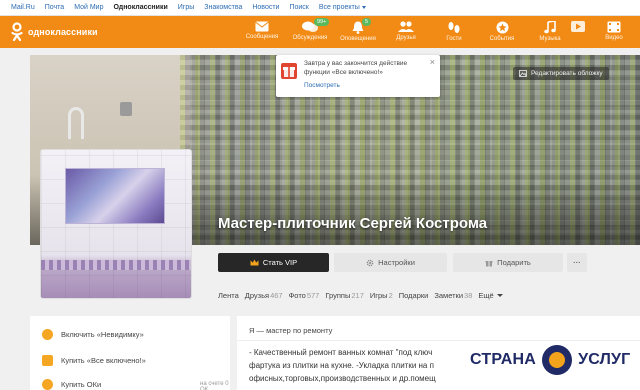 The width and height of the screenshot is (640, 390). Describe the element at coordinates (468, 295) in the screenshot. I see `tab-notes-count: 38` at that location.